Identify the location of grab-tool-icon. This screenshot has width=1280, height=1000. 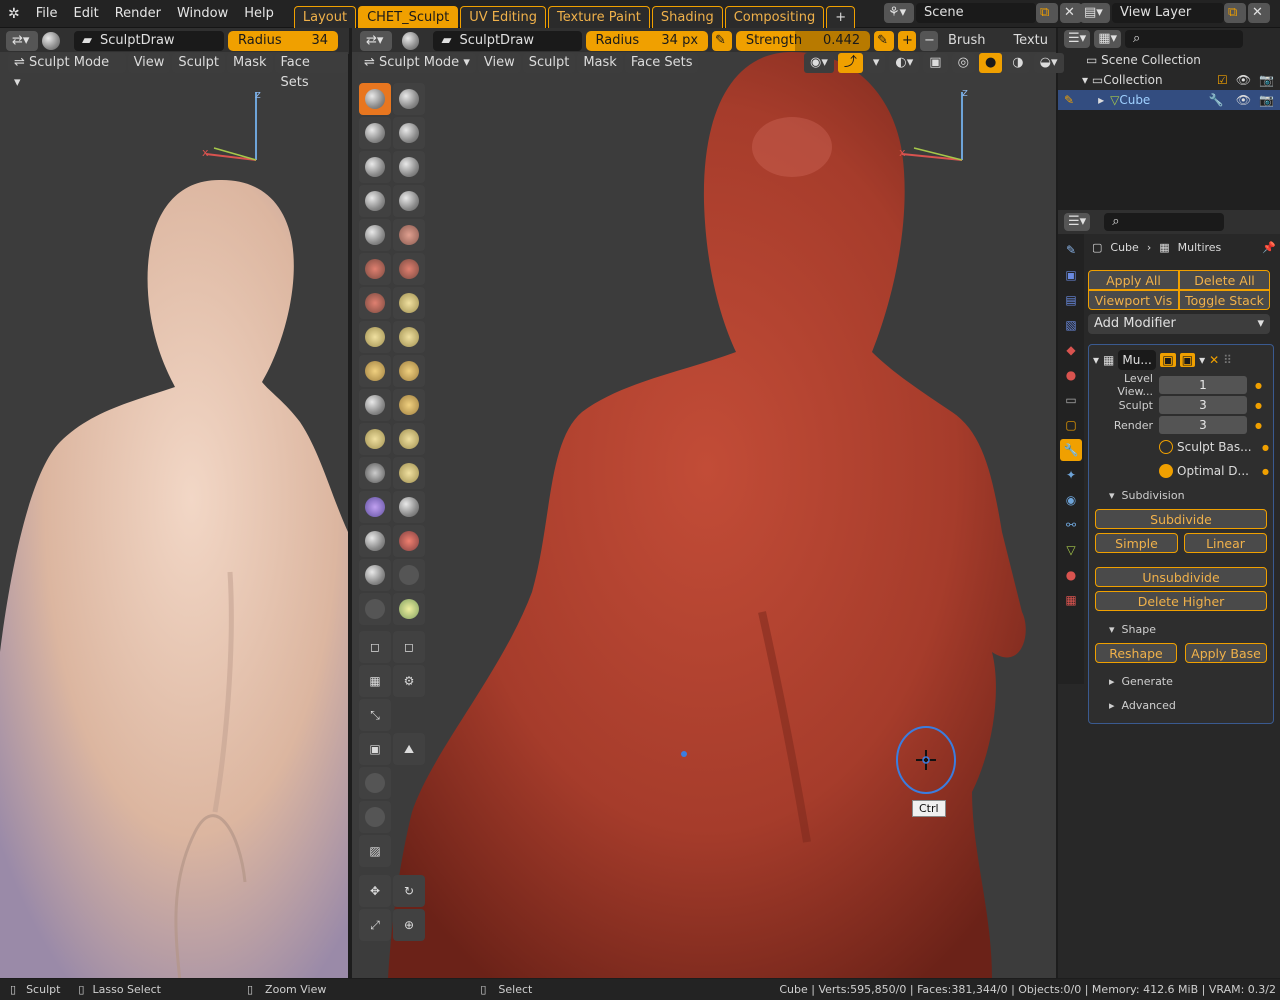
(409, 337).